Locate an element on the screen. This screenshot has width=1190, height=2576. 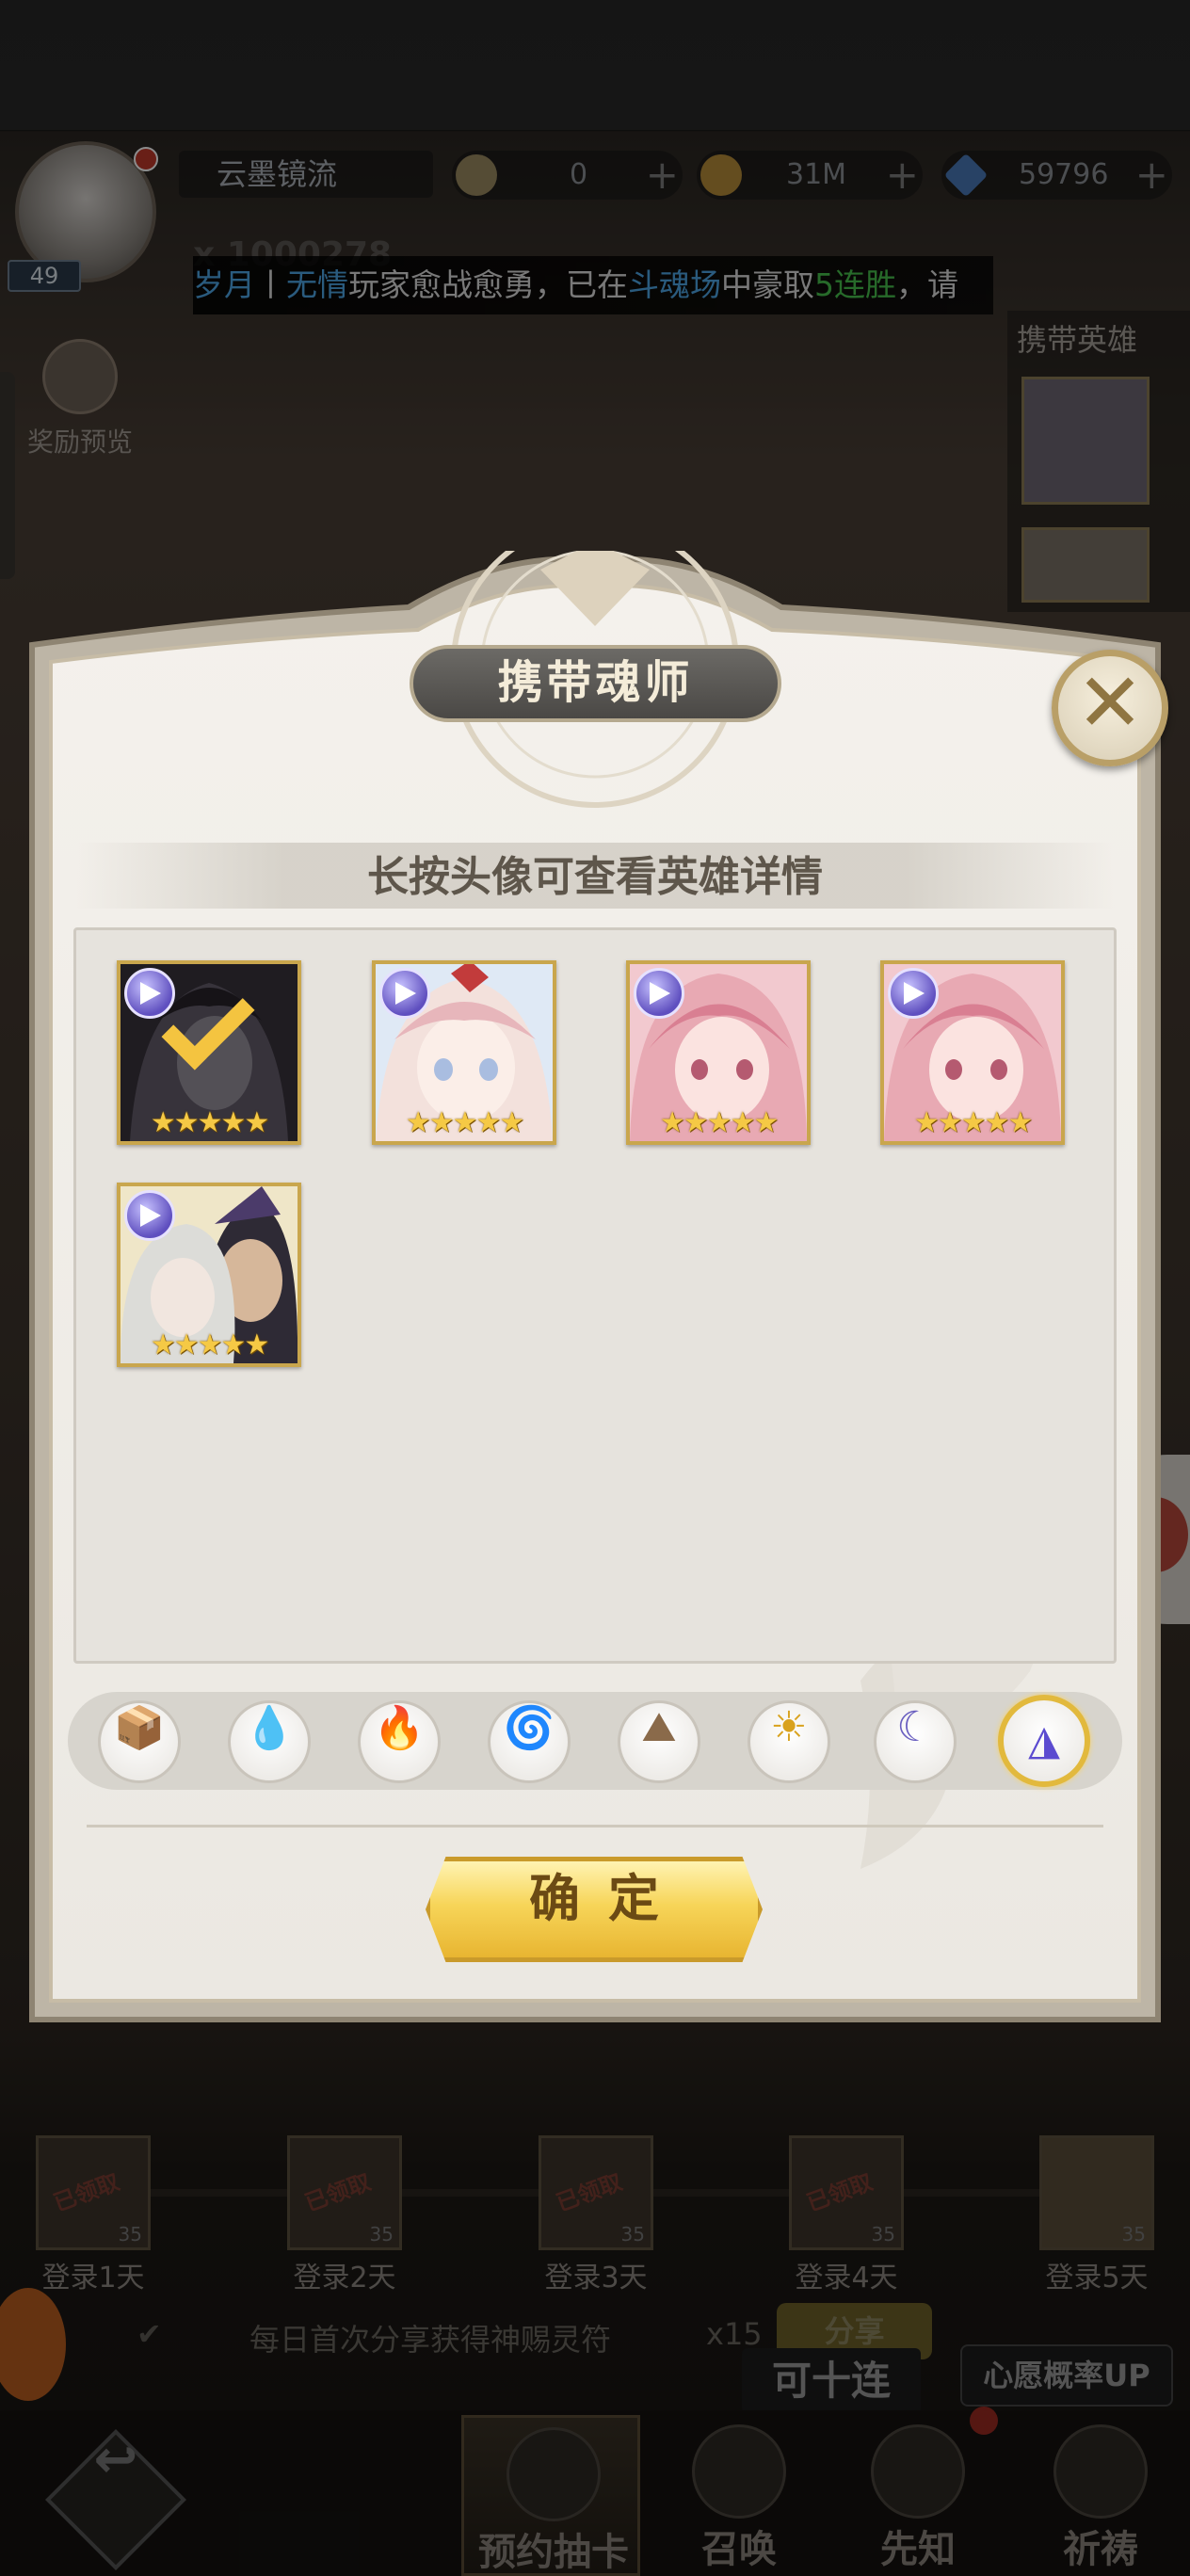
hero-card-5: ★★★★★ is located at coordinates (209, 1275).